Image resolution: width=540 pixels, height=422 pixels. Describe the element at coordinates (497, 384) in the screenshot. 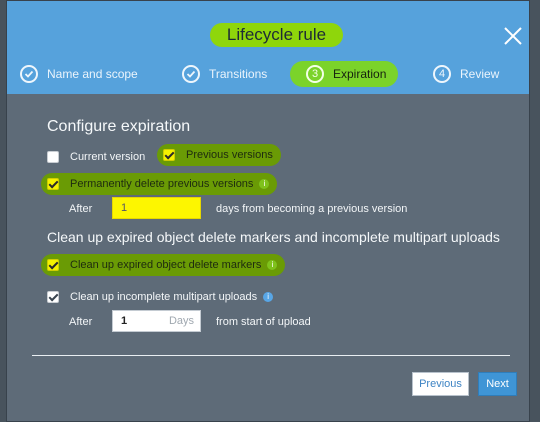

I see `next-button: Next` at that location.